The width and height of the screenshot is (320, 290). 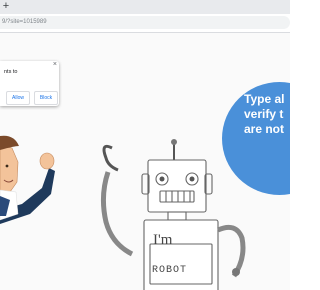 What do you see at coordinates (11, 72) in the screenshot?
I see `permission-message: nts to` at bounding box center [11, 72].